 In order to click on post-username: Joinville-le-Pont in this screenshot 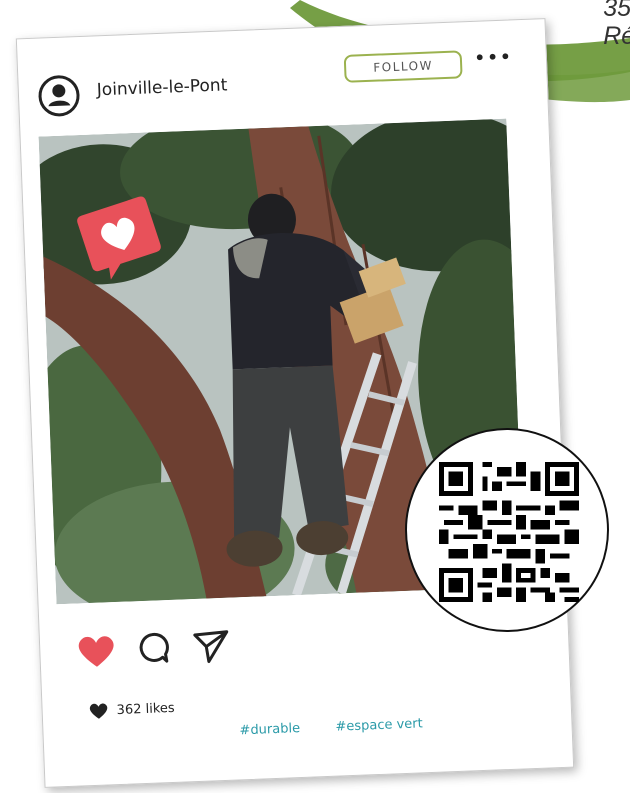, I will do `click(161, 87)`.